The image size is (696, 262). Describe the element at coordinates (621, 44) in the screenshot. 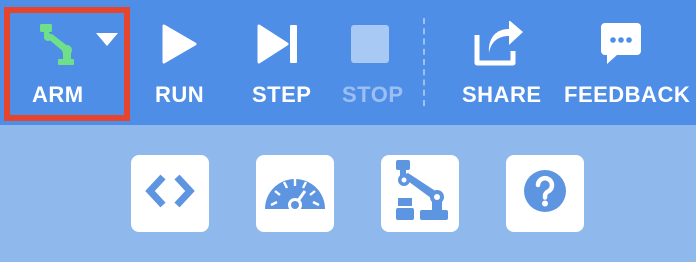

I see `chat-bubble-icon` at that location.